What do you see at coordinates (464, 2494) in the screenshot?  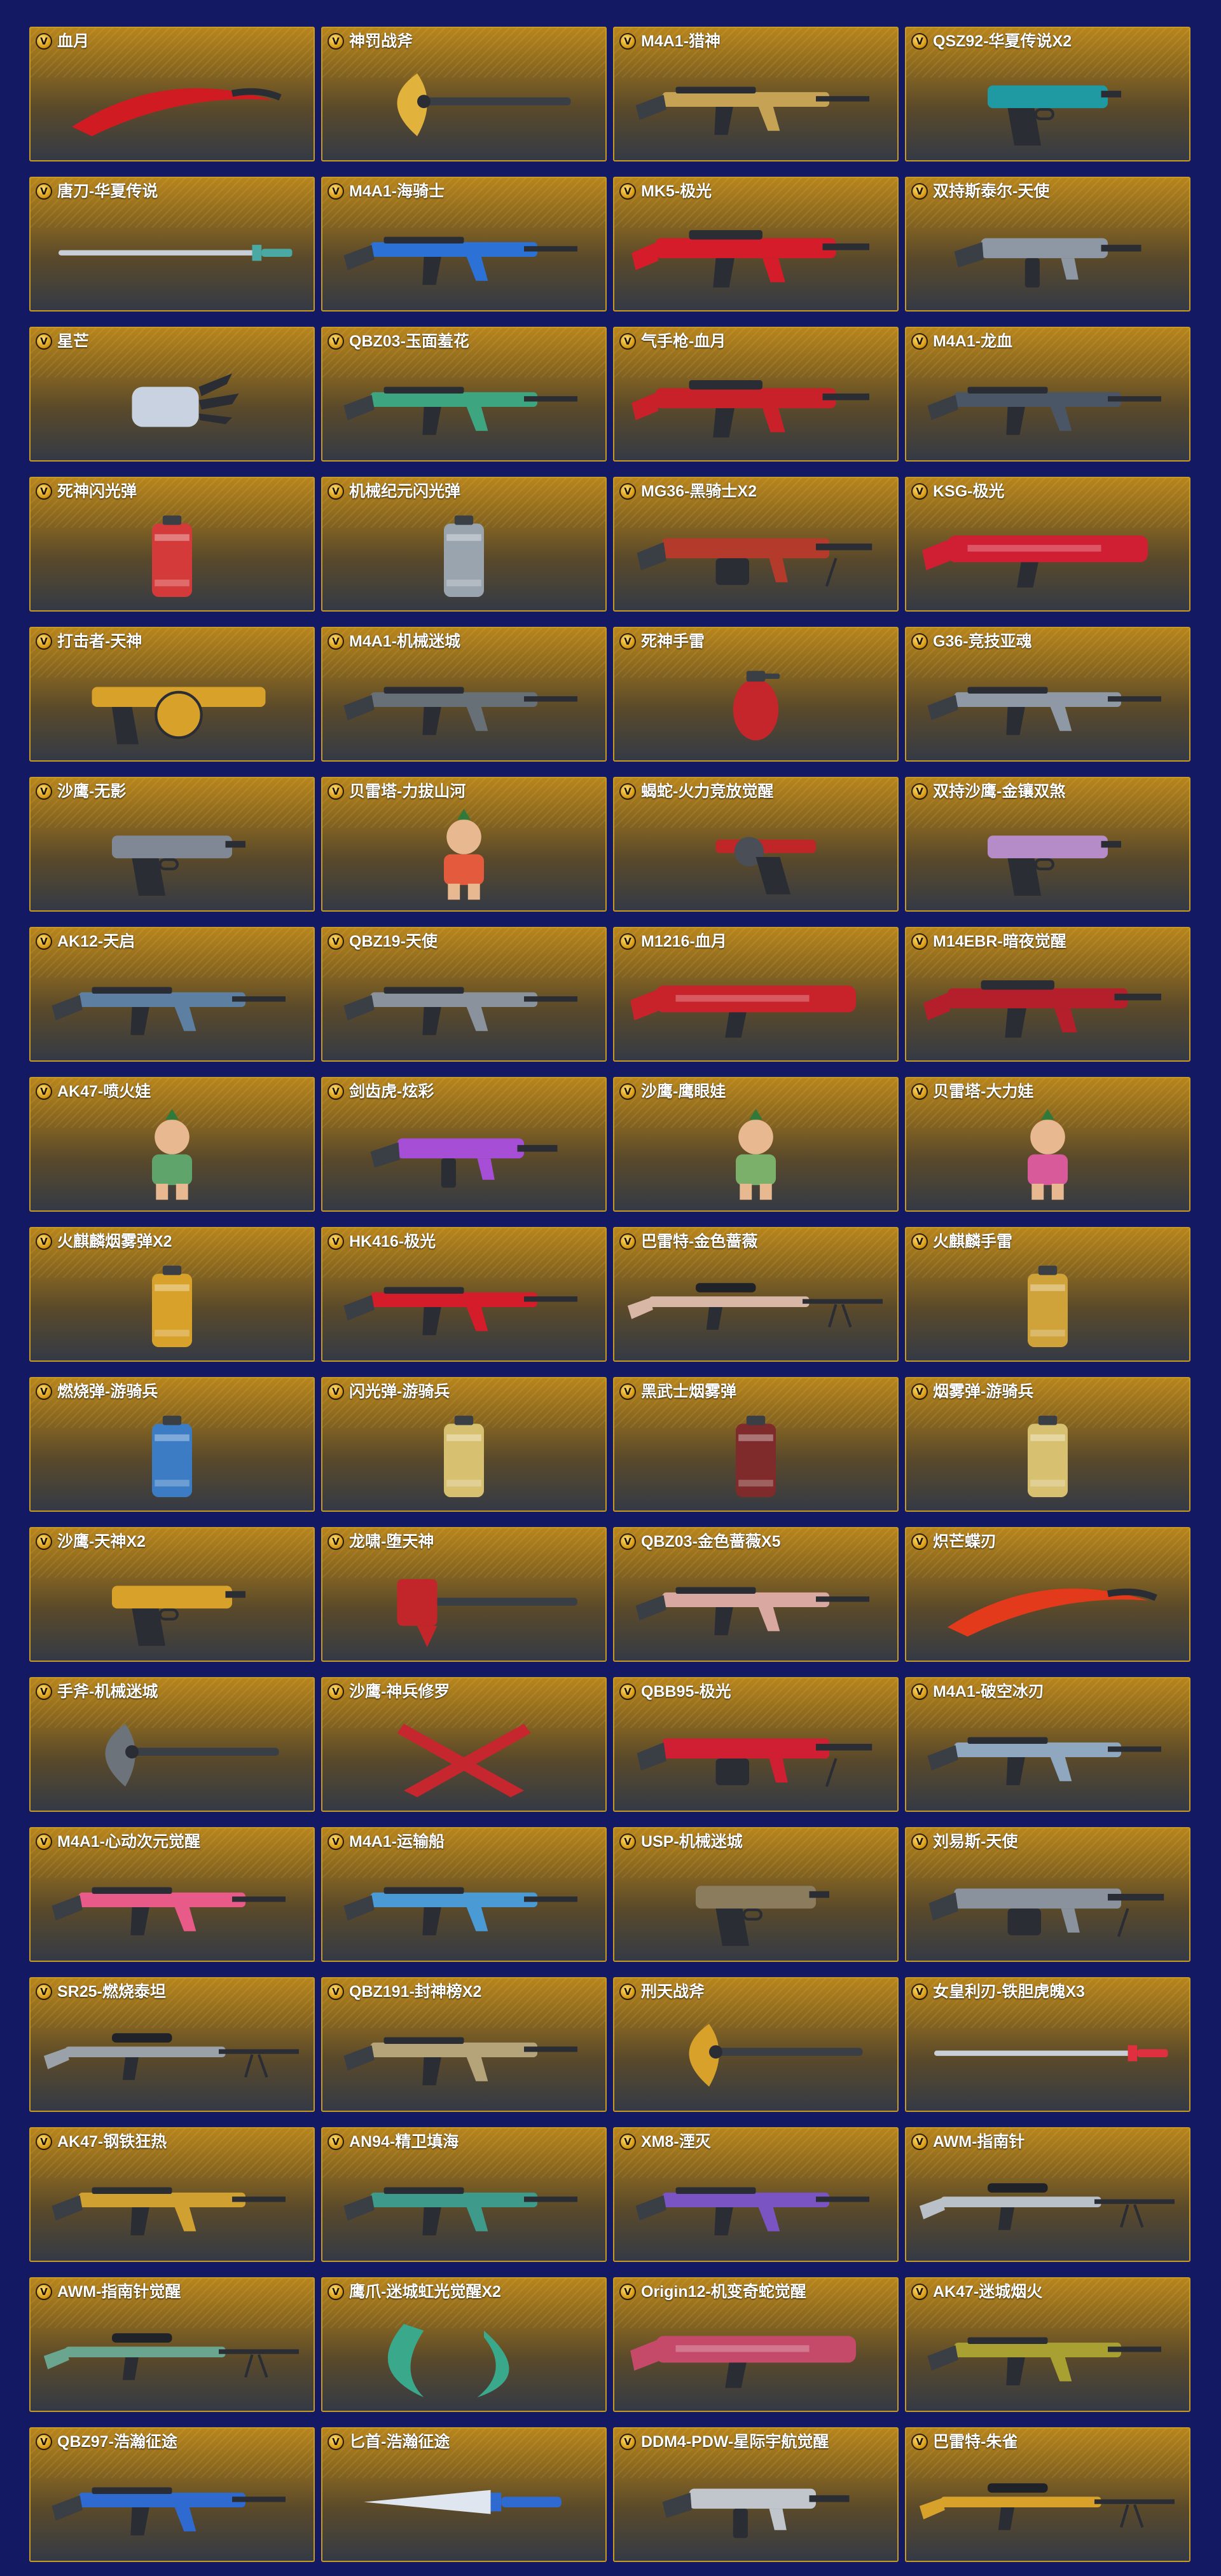 I see `weapon-card: V 匕首-浩瀚征途` at bounding box center [464, 2494].